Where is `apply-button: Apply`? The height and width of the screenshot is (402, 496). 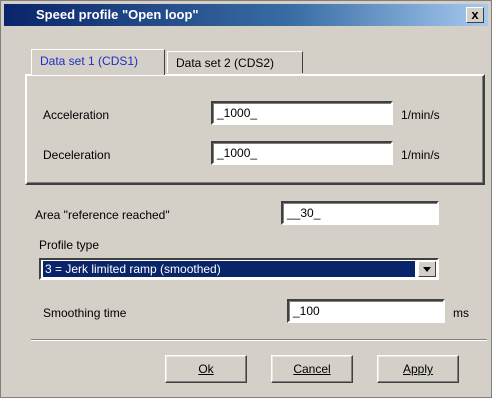 apply-button: Apply is located at coordinates (418, 369).